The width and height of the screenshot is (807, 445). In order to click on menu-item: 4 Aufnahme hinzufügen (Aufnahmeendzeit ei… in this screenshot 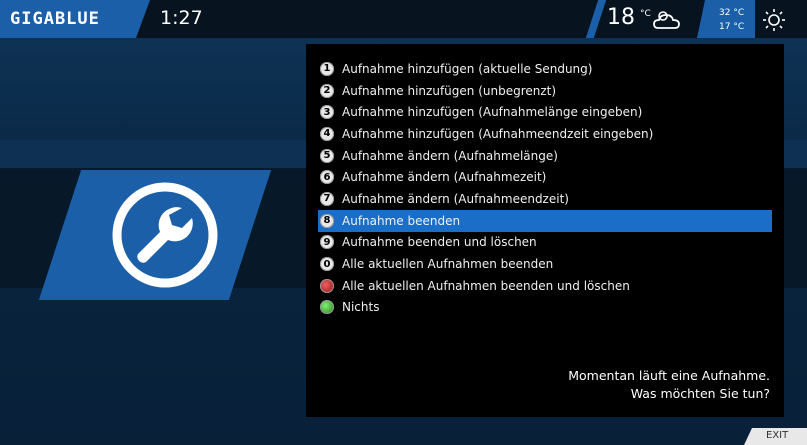, I will do `click(545, 134)`.